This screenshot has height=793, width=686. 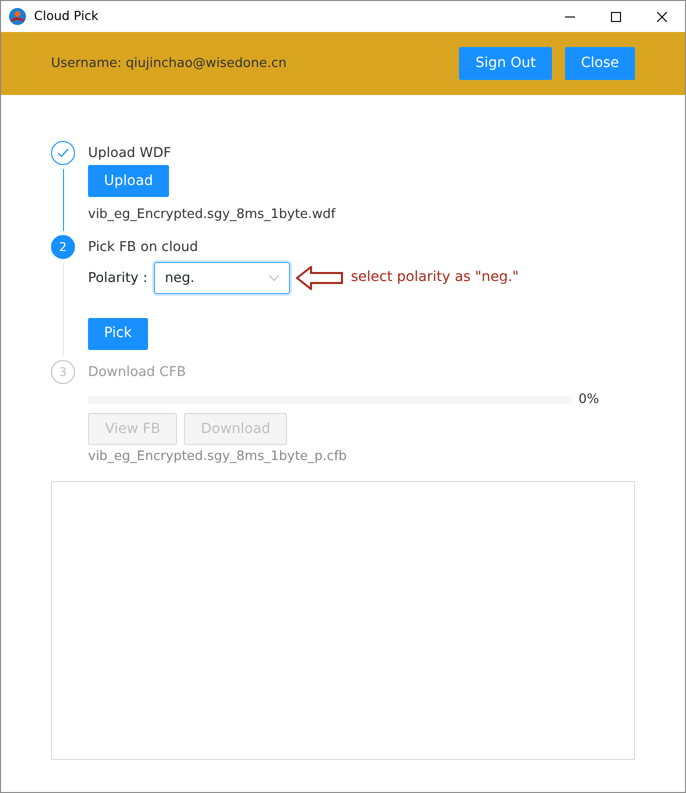 What do you see at coordinates (118, 278) in the screenshot?
I see `polarity-label: Polarity :` at bounding box center [118, 278].